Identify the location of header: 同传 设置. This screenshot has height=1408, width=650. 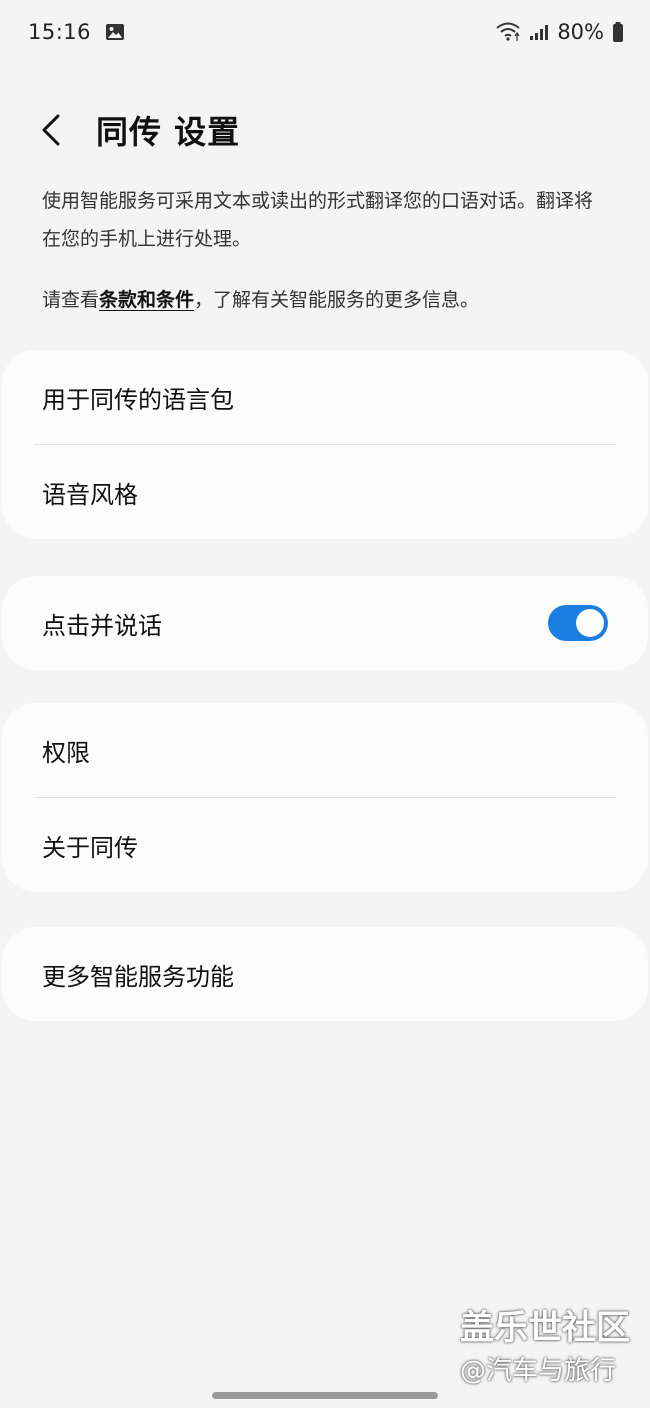
(135, 130).